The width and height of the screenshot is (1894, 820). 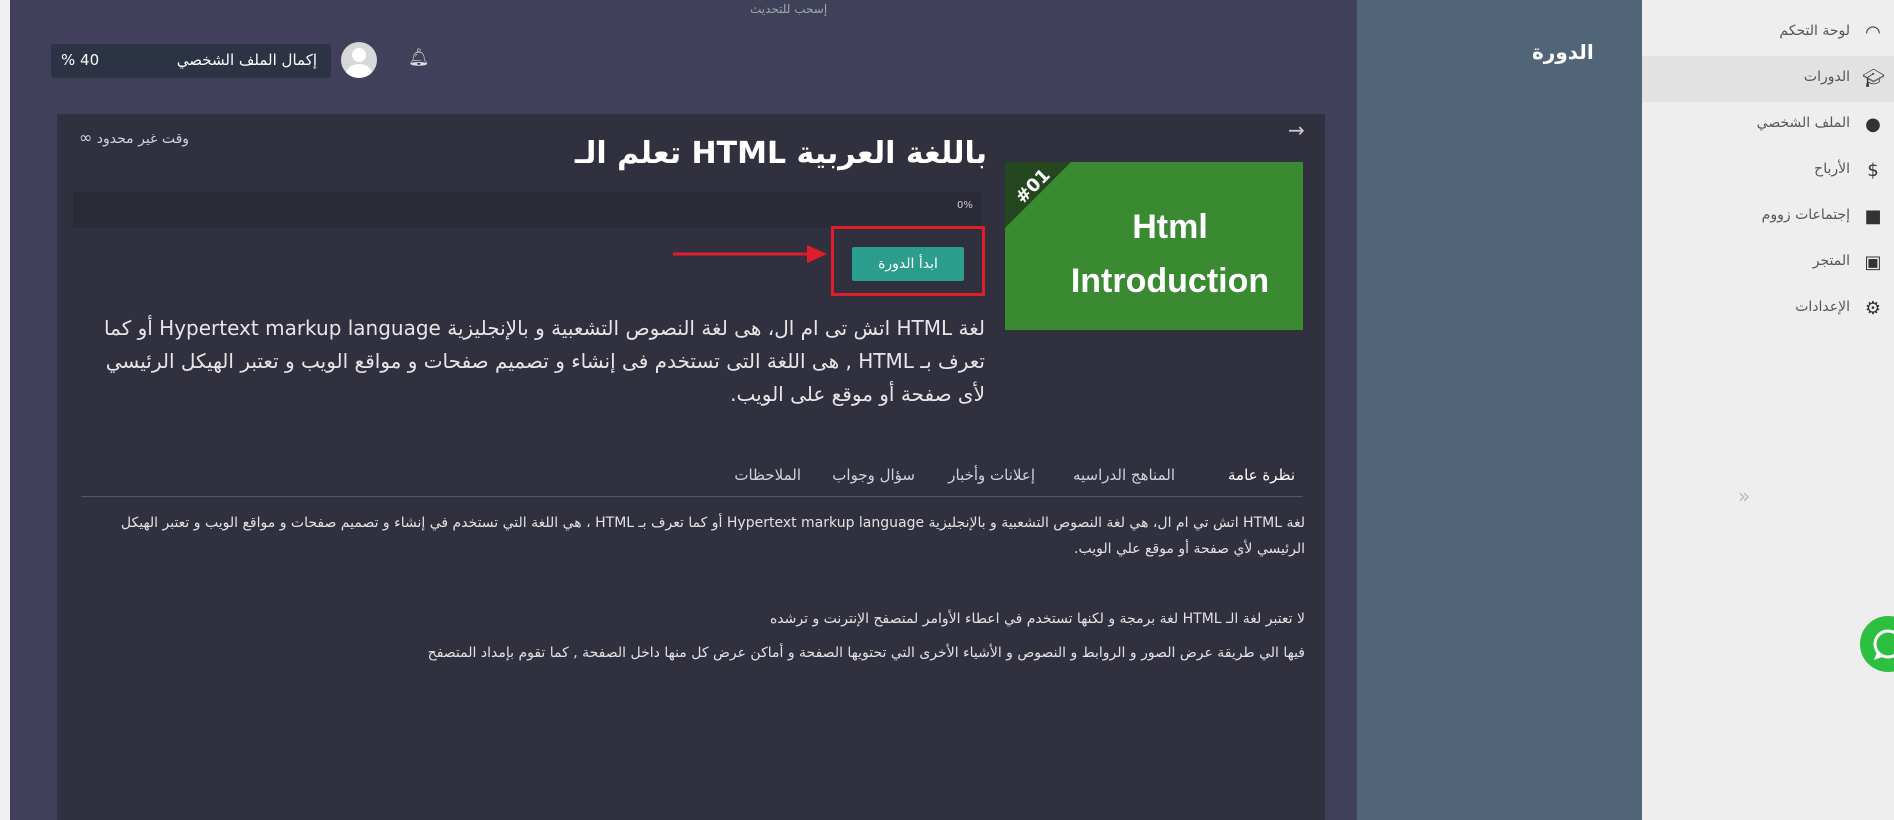 I want to click on thumbnail-text: Html Introduction, so click(x=1170, y=254).